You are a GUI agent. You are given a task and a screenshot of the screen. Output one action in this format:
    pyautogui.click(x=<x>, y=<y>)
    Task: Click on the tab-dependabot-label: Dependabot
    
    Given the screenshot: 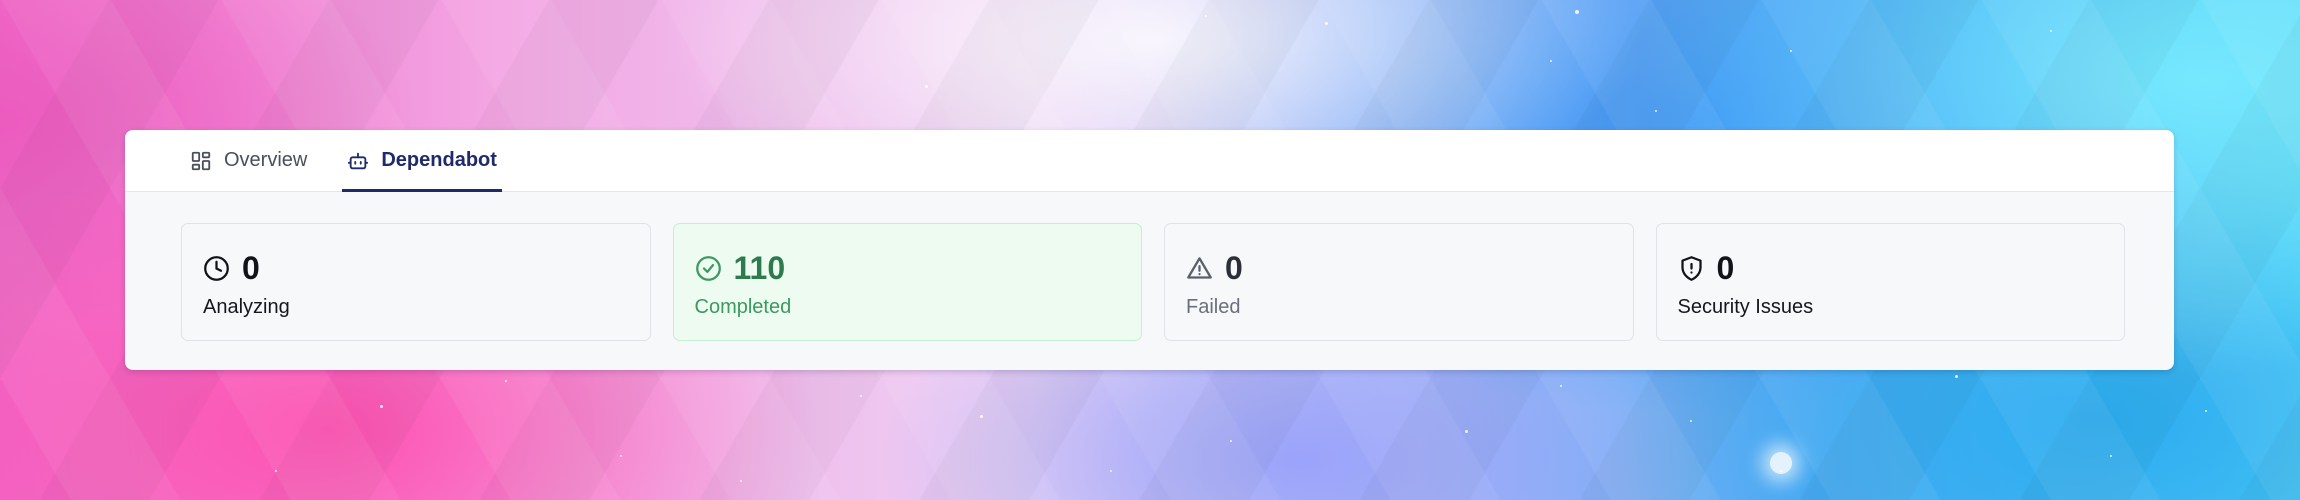 What is the action you would take?
    pyautogui.click(x=439, y=160)
    